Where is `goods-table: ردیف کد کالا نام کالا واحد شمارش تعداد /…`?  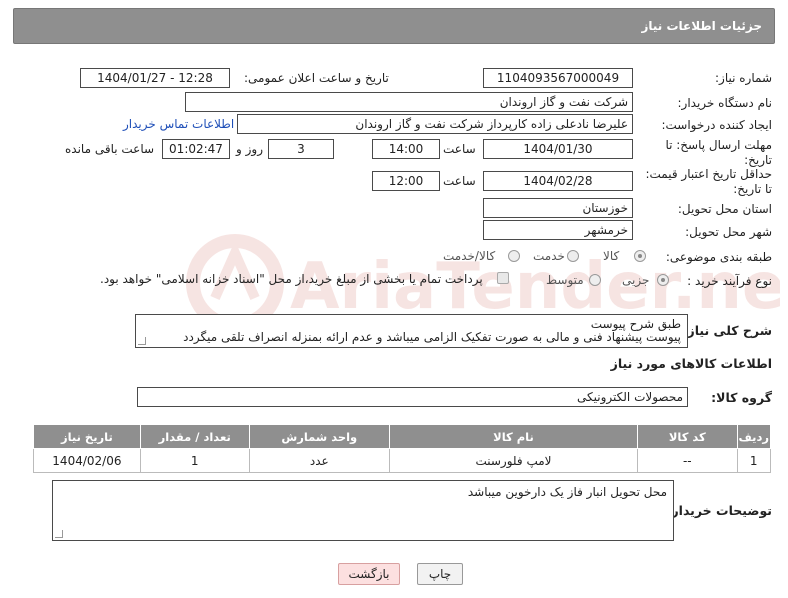
goods-table: ردیف کد کالا نام کالا واحد شمارش تعداد /… is located at coordinates (402, 448).